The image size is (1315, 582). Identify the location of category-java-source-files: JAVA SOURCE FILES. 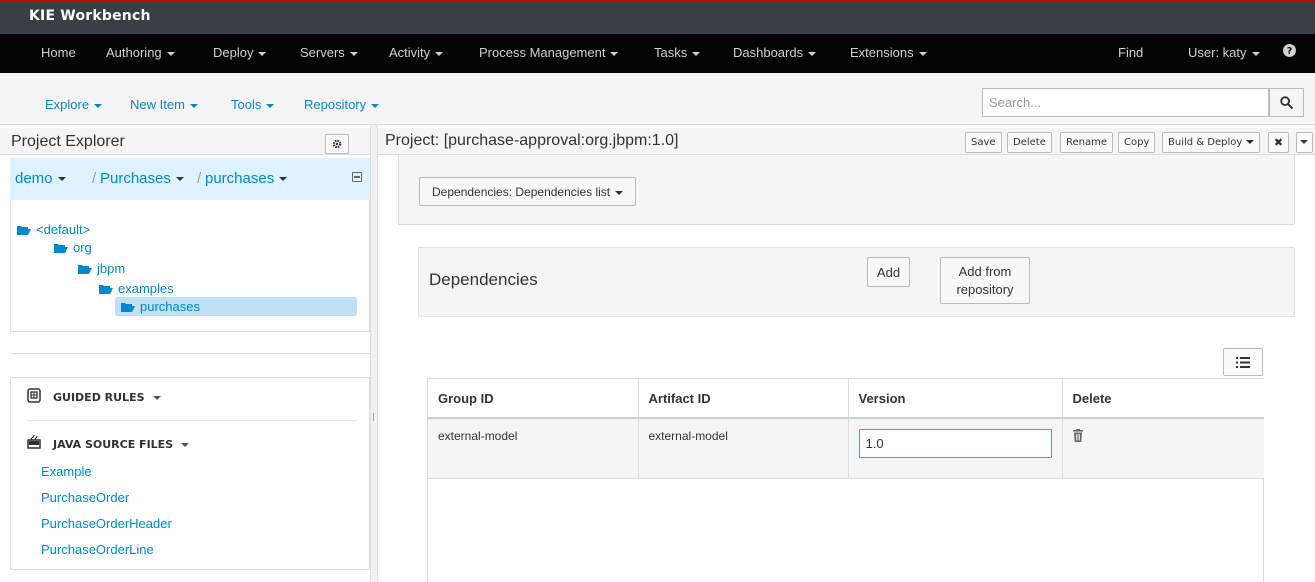
(121, 444).